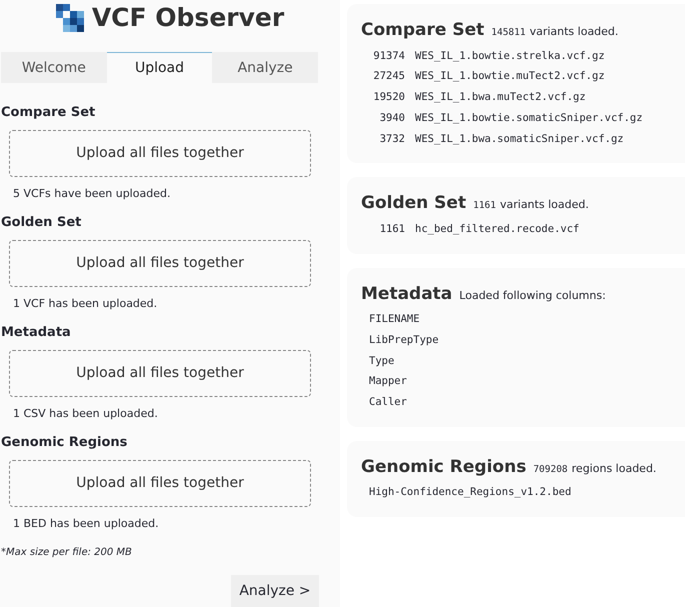 The width and height of the screenshot is (685, 607). Describe the element at coordinates (614, 468) in the screenshot. I see `card-caption: regions loaded.` at that location.